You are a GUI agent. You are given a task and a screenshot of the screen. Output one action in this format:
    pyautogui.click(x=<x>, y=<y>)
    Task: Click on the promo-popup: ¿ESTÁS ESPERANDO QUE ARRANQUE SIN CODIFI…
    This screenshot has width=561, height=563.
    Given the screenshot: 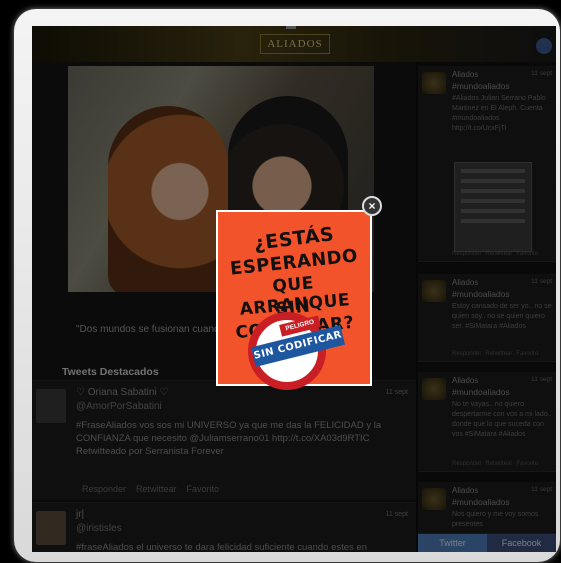 What is the action you would take?
    pyautogui.click(x=294, y=300)
    